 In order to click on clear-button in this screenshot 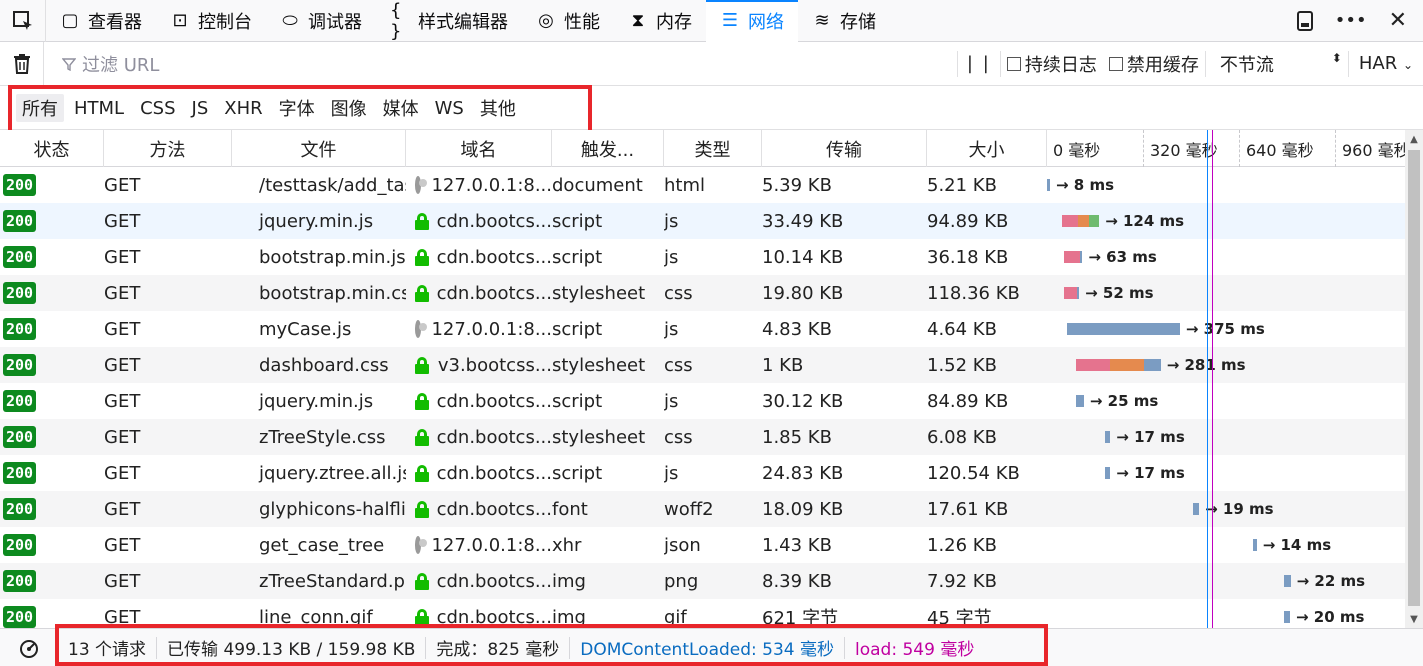, I will do `click(22, 63)`.